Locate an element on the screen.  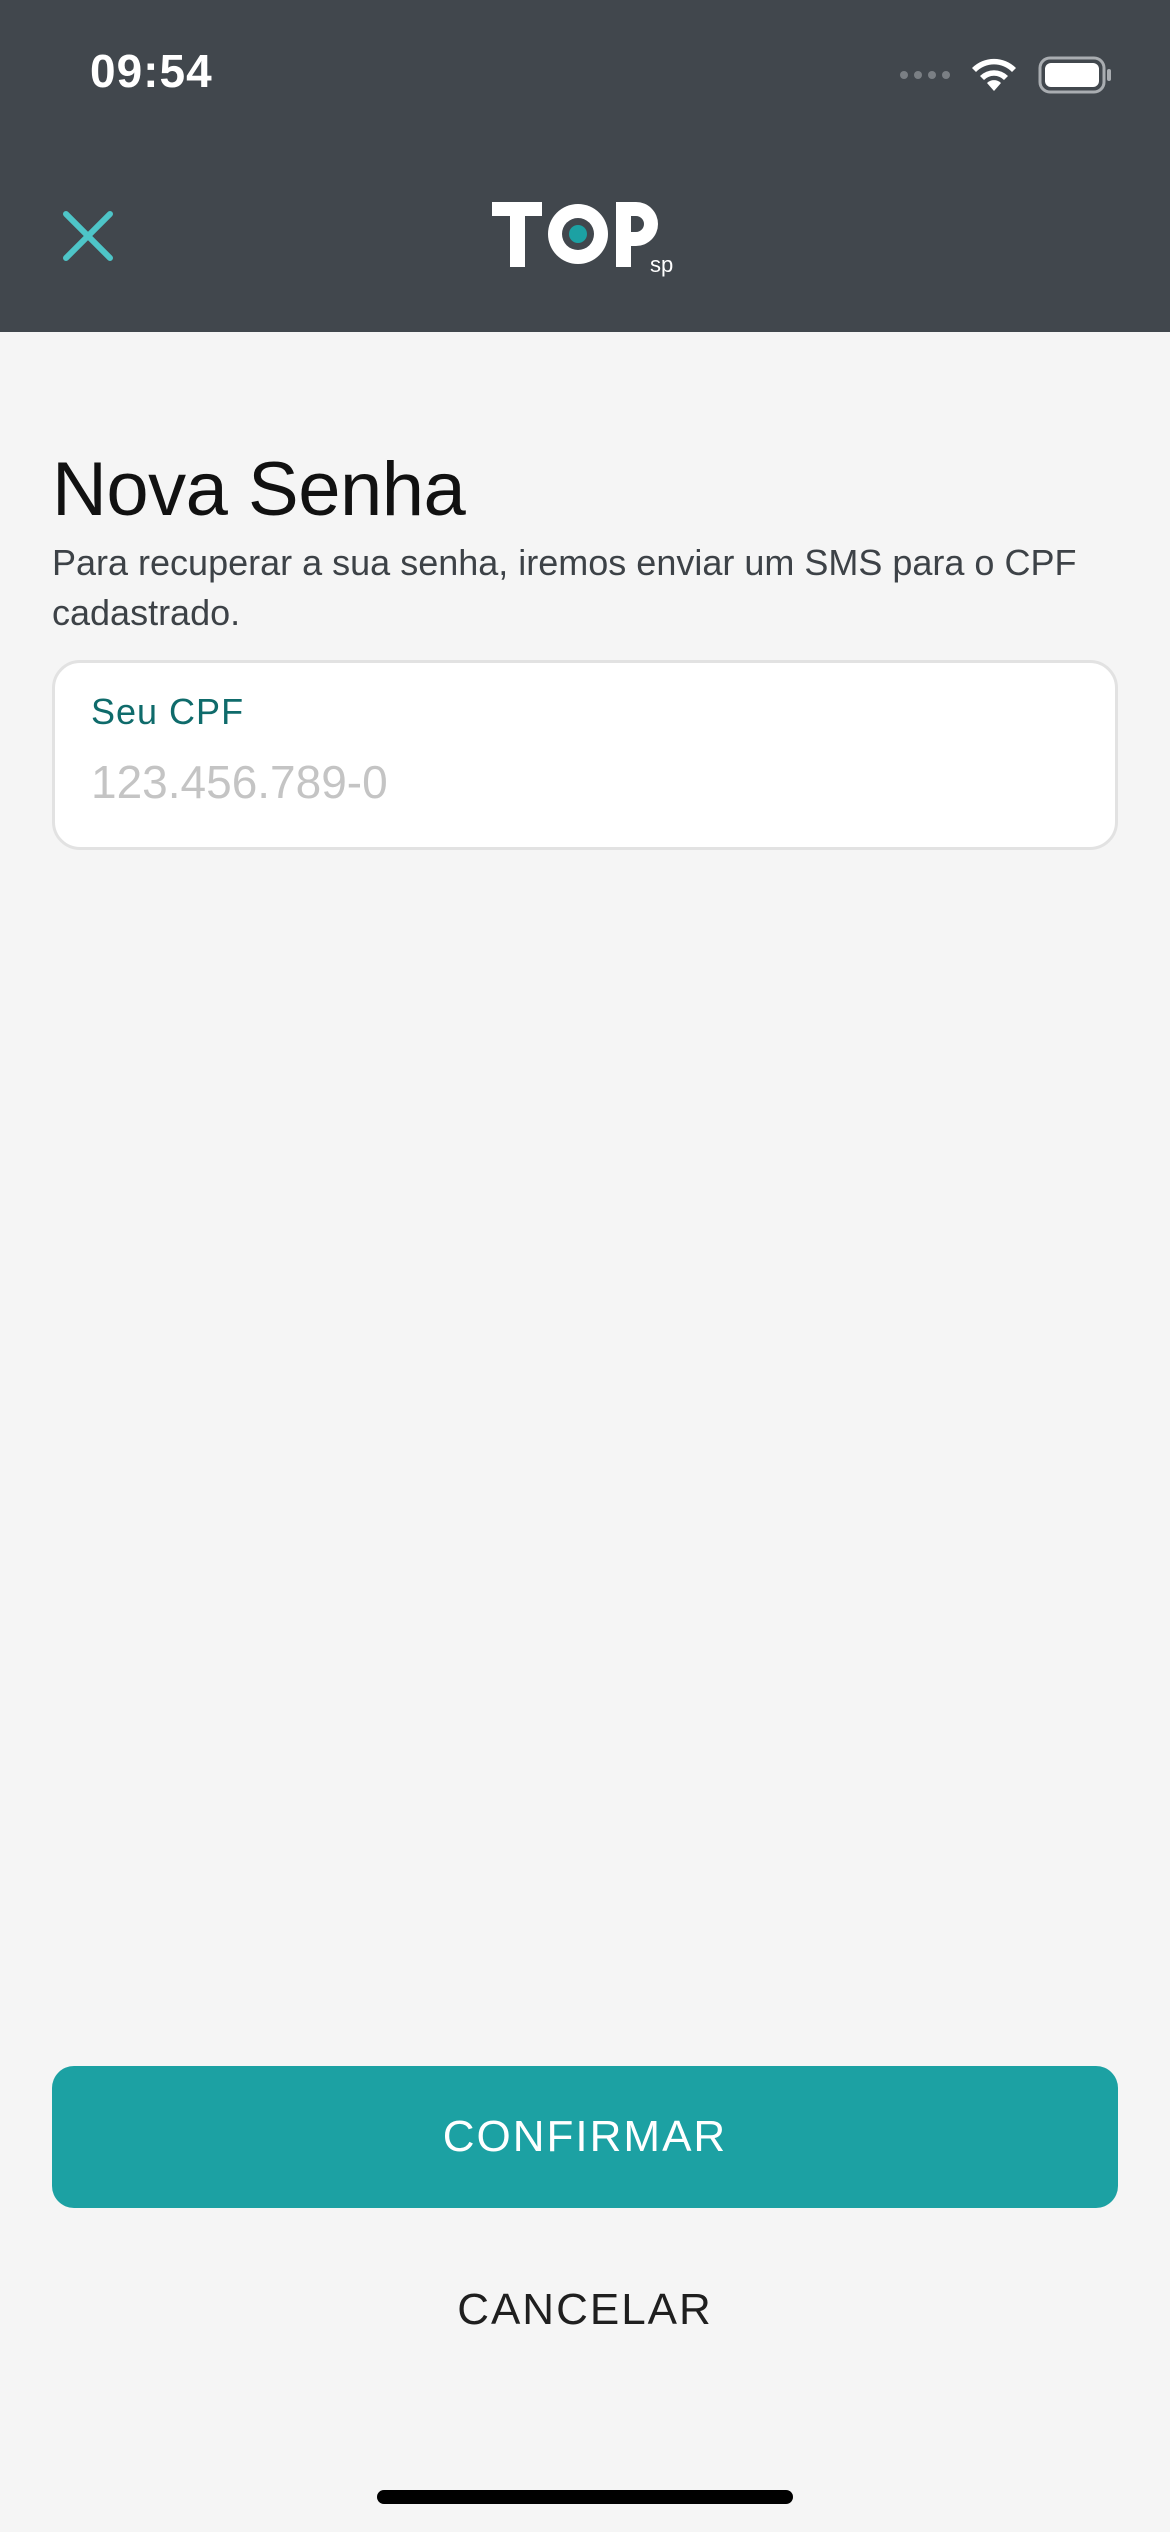
status-icons is located at coordinates (1007, 75).